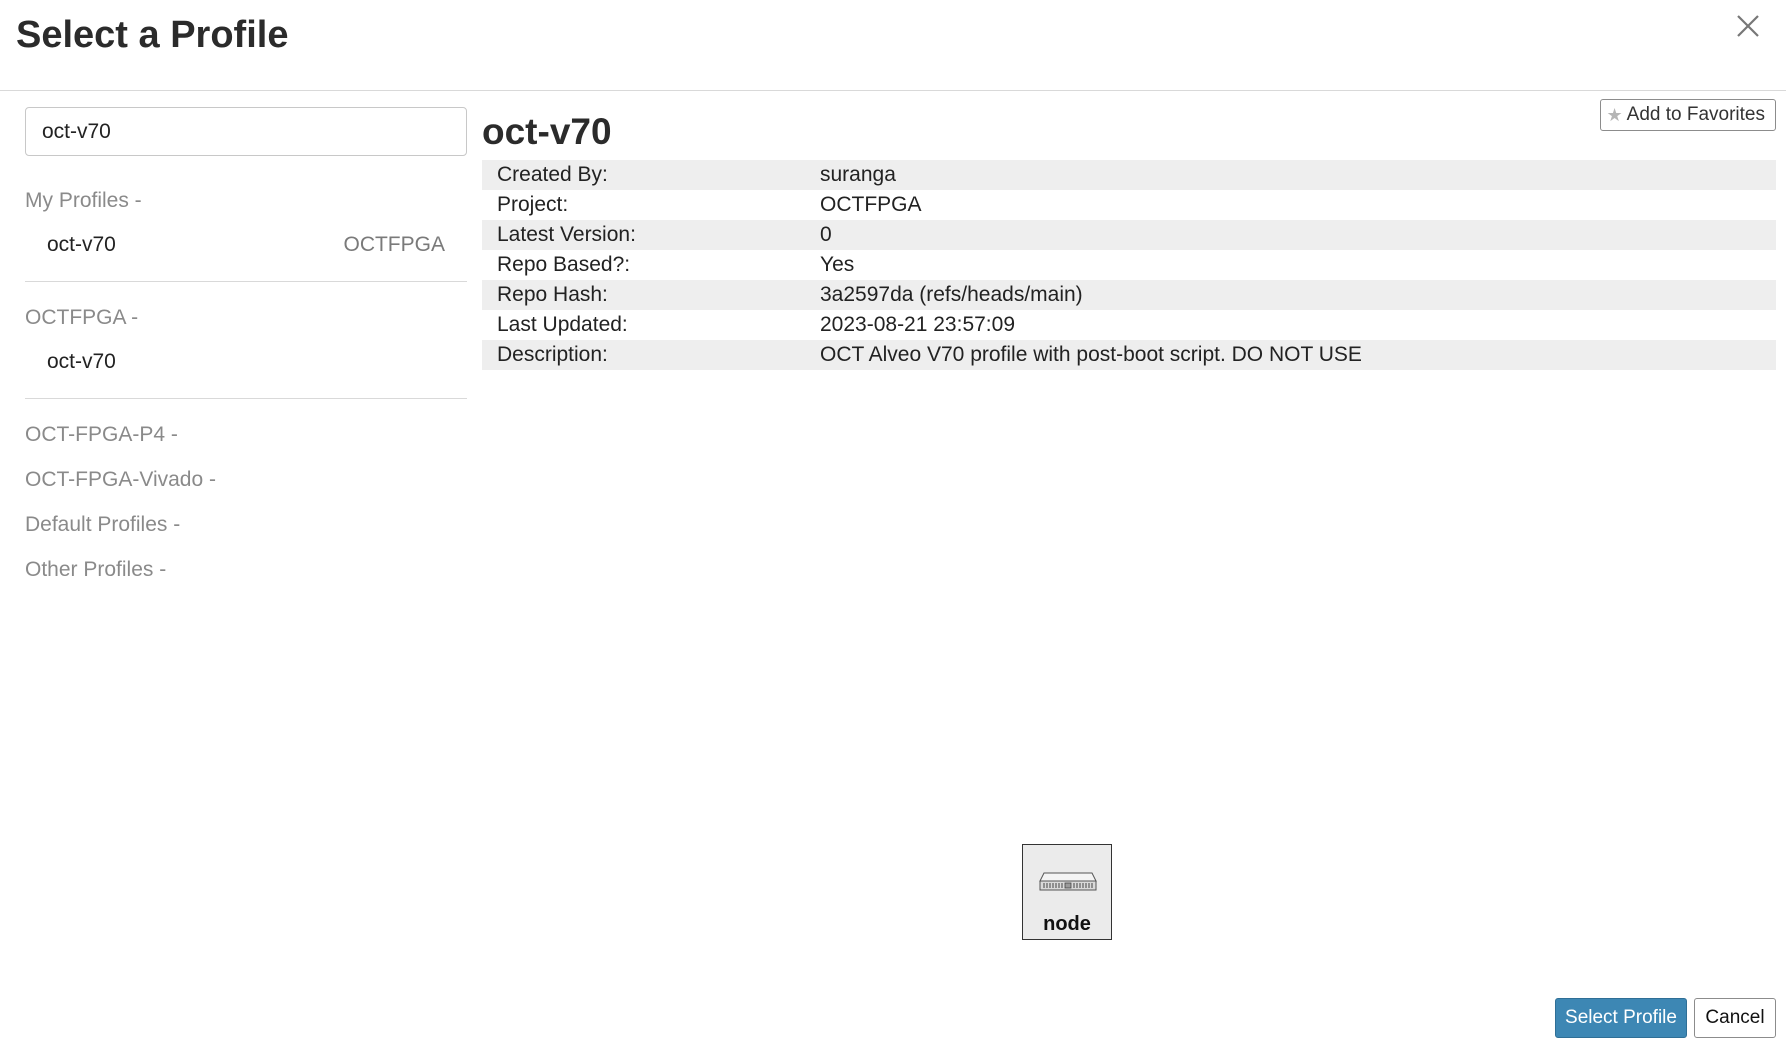 This screenshot has width=1786, height=1050. Describe the element at coordinates (564, 264) in the screenshot. I see `info-key: Repo Based?:` at that location.